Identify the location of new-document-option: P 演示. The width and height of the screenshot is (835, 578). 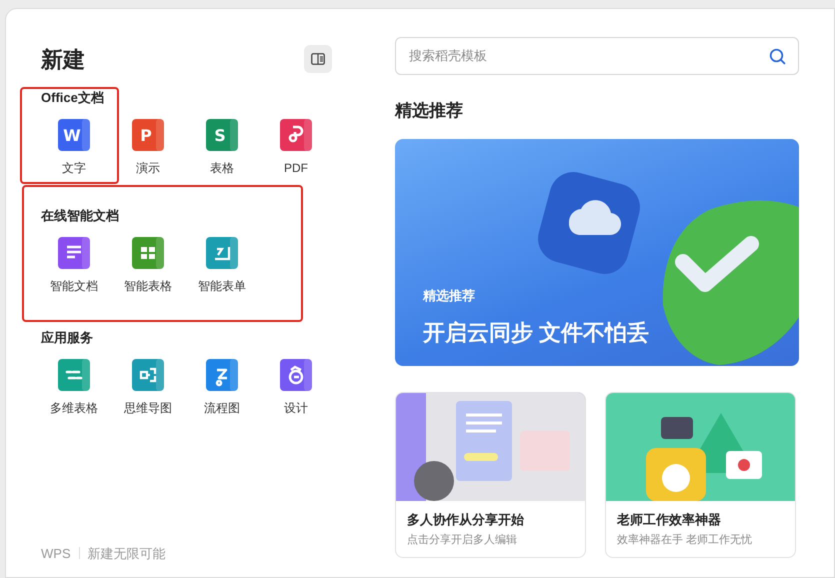
(148, 148).